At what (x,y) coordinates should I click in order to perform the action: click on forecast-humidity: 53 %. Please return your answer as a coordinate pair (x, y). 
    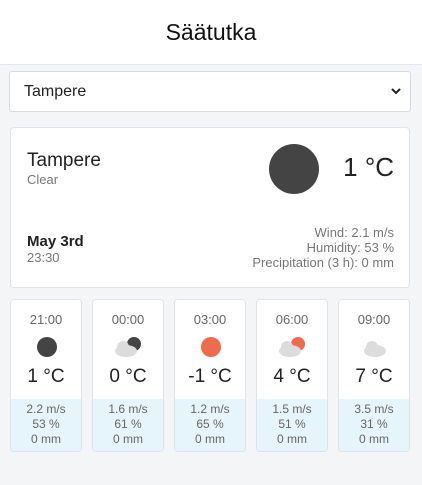
    Looking at the image, I should click on (46, 424).